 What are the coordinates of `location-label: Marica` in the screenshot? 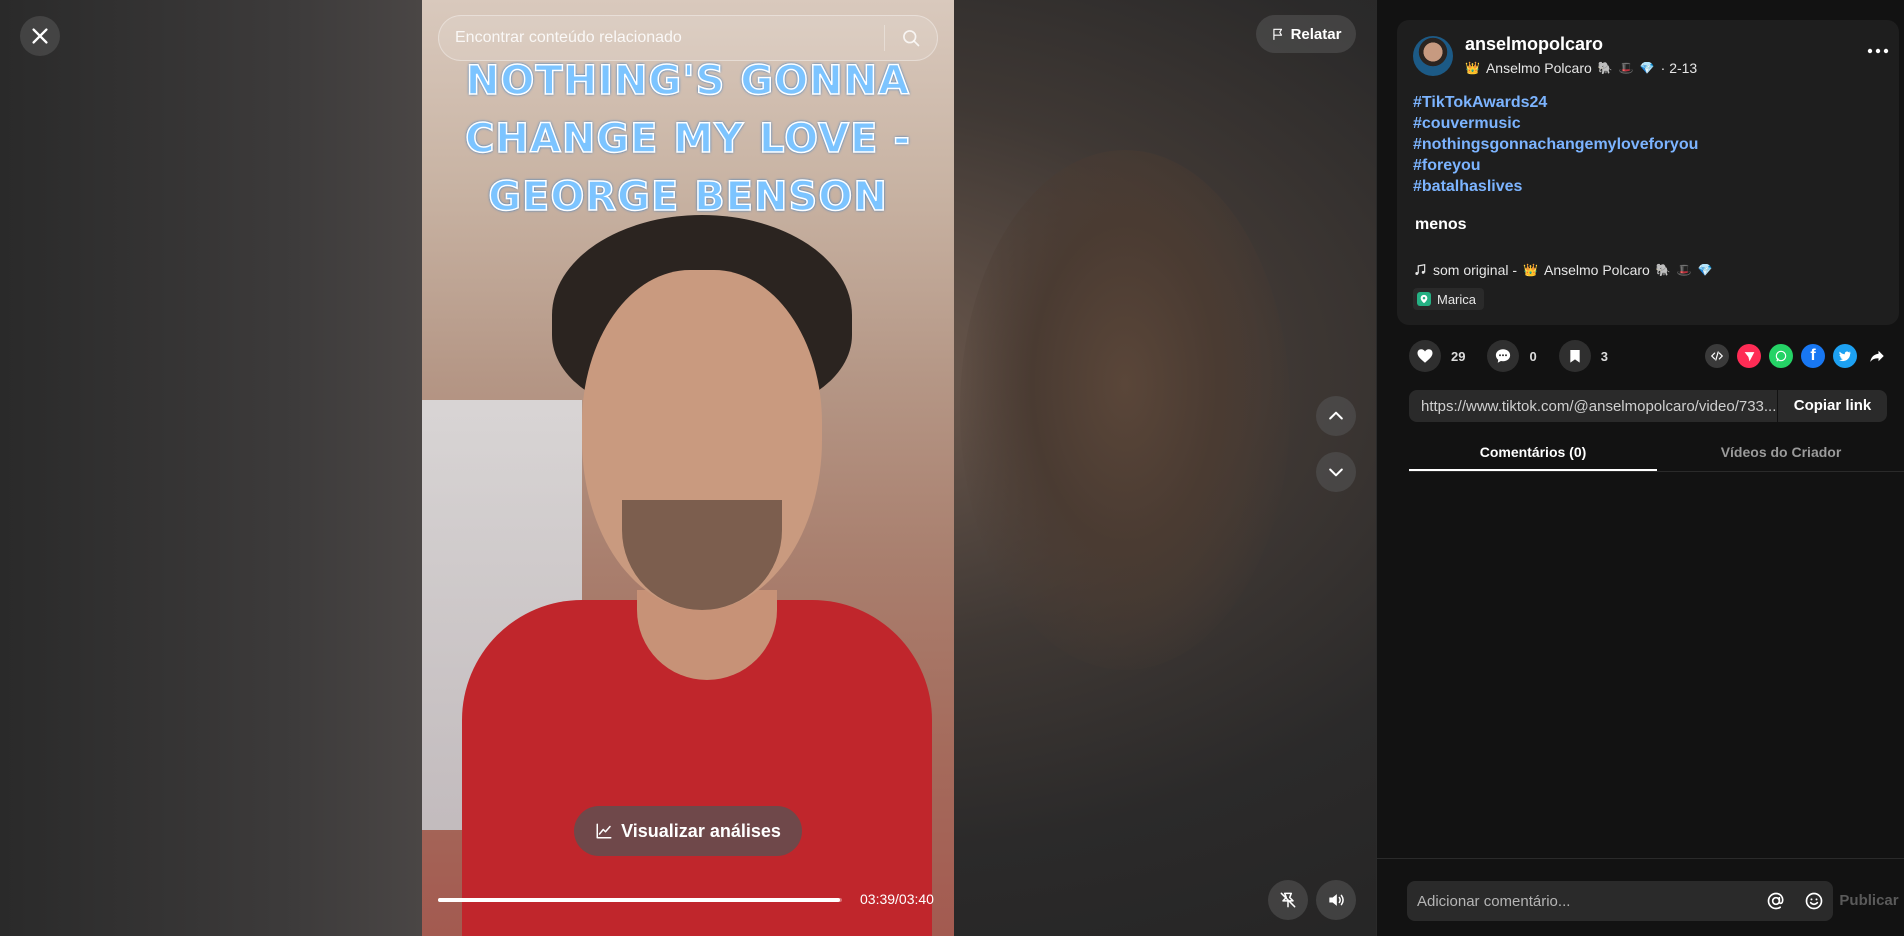 It's located at (1457, 299).